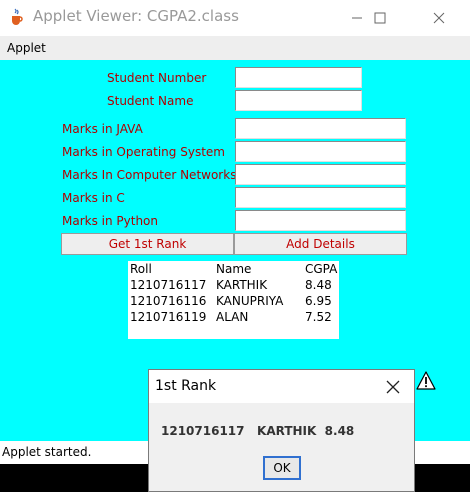 The width and height of the screenshot is (470, 492). What do you see at coordinates (143, 152) in the screenshot?
I see `os-marks-label: Marks in Operating System` at bounding box center [143, 152].